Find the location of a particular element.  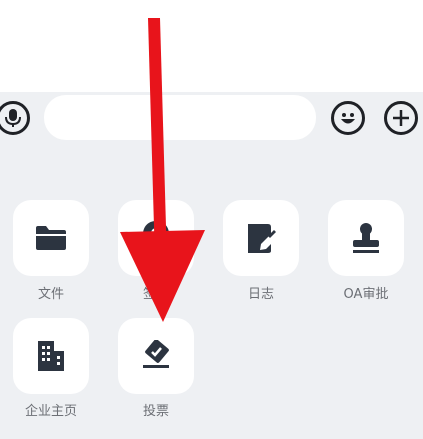

chat-input-bar is located at coordinates (211, 118).